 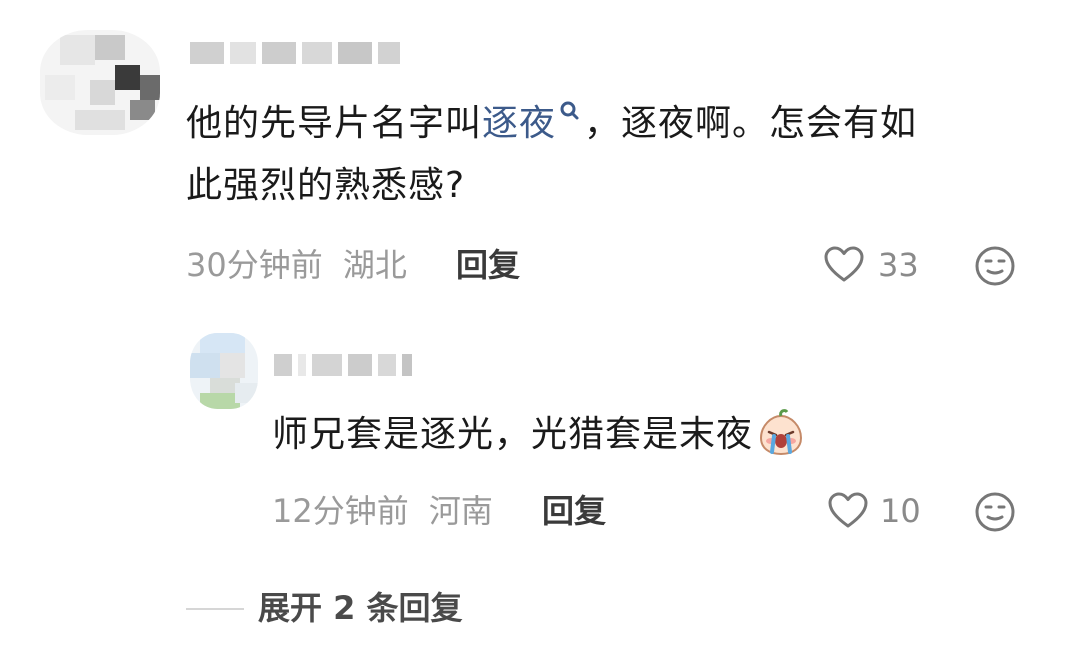 I want to click on search-term-text: 逐夜, so click(x=519, y=123).